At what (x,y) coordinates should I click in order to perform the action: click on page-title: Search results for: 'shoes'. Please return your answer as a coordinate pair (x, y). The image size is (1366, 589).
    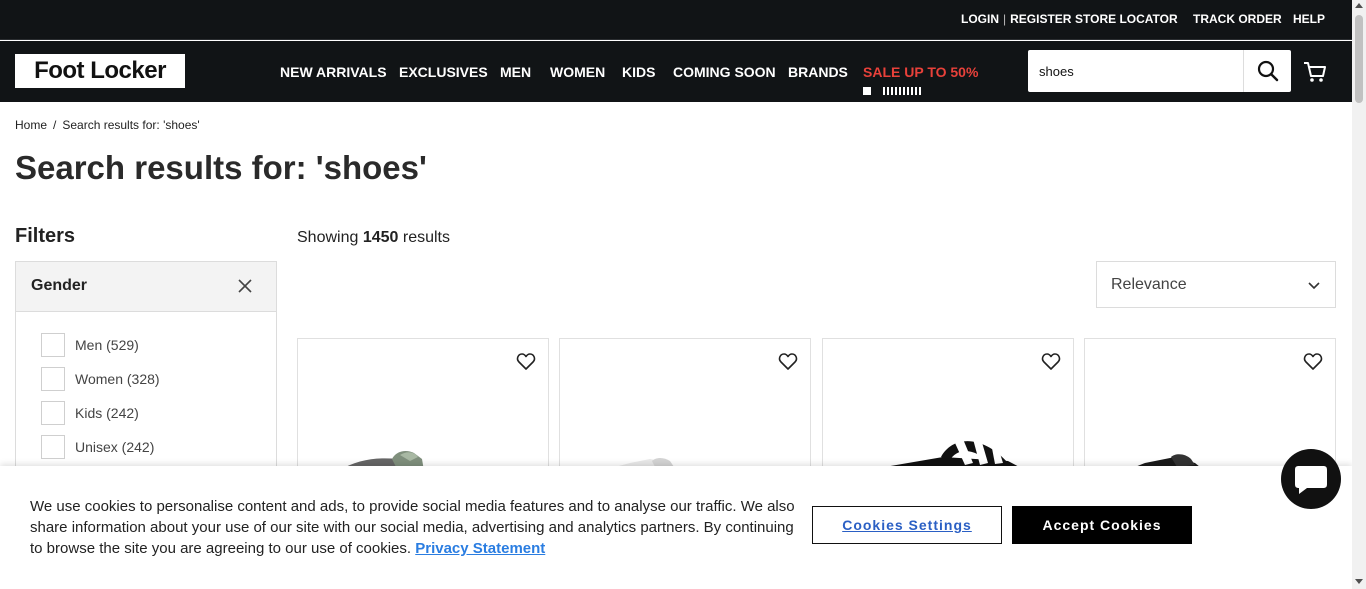
    Looking at the image, I should click on (221, 167).